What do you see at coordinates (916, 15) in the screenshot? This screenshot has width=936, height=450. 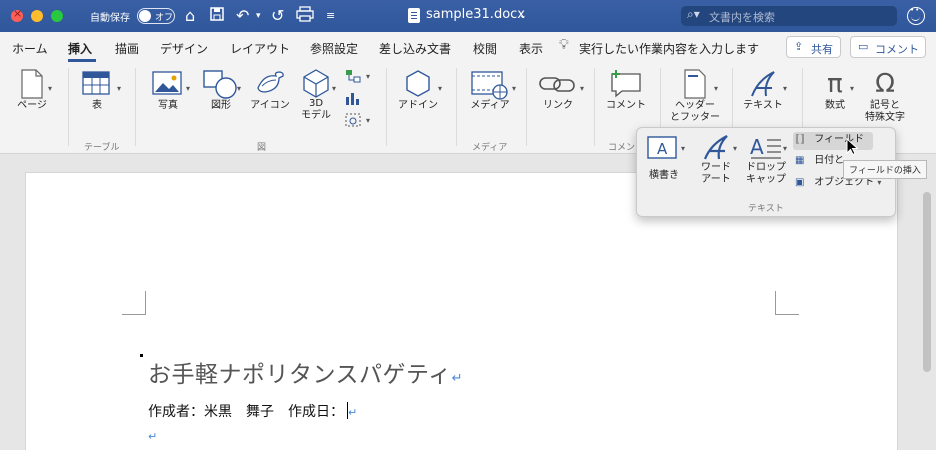 I see `feedback-icon` at bounding box center [916, 15].